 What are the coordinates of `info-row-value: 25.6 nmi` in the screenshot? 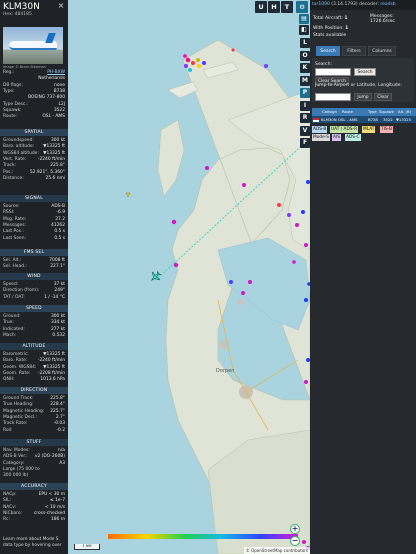 It's located at (55, 178).